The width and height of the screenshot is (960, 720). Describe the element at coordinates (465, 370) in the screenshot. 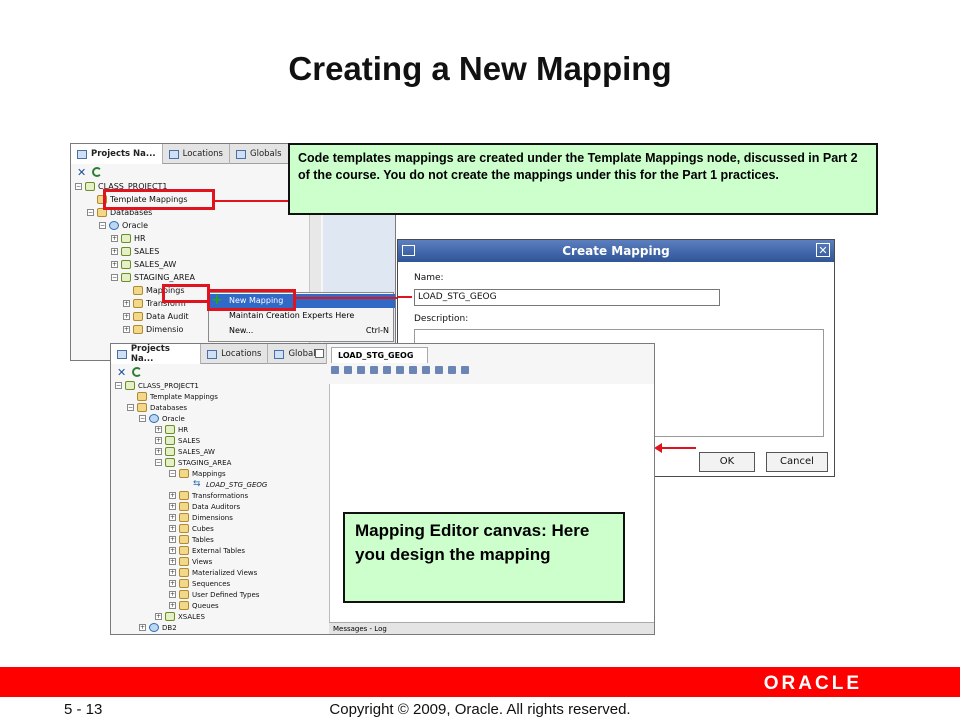

I see `more-icon` at that location.